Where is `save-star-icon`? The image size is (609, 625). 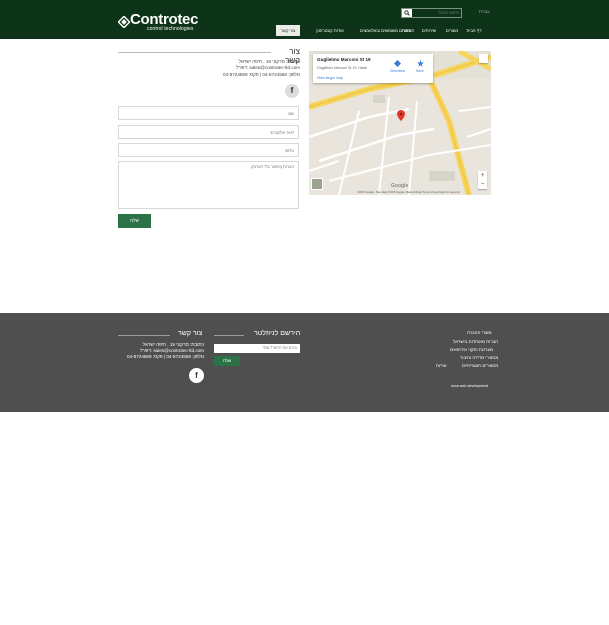
save-star-icon is located at coordinates (420, 63).